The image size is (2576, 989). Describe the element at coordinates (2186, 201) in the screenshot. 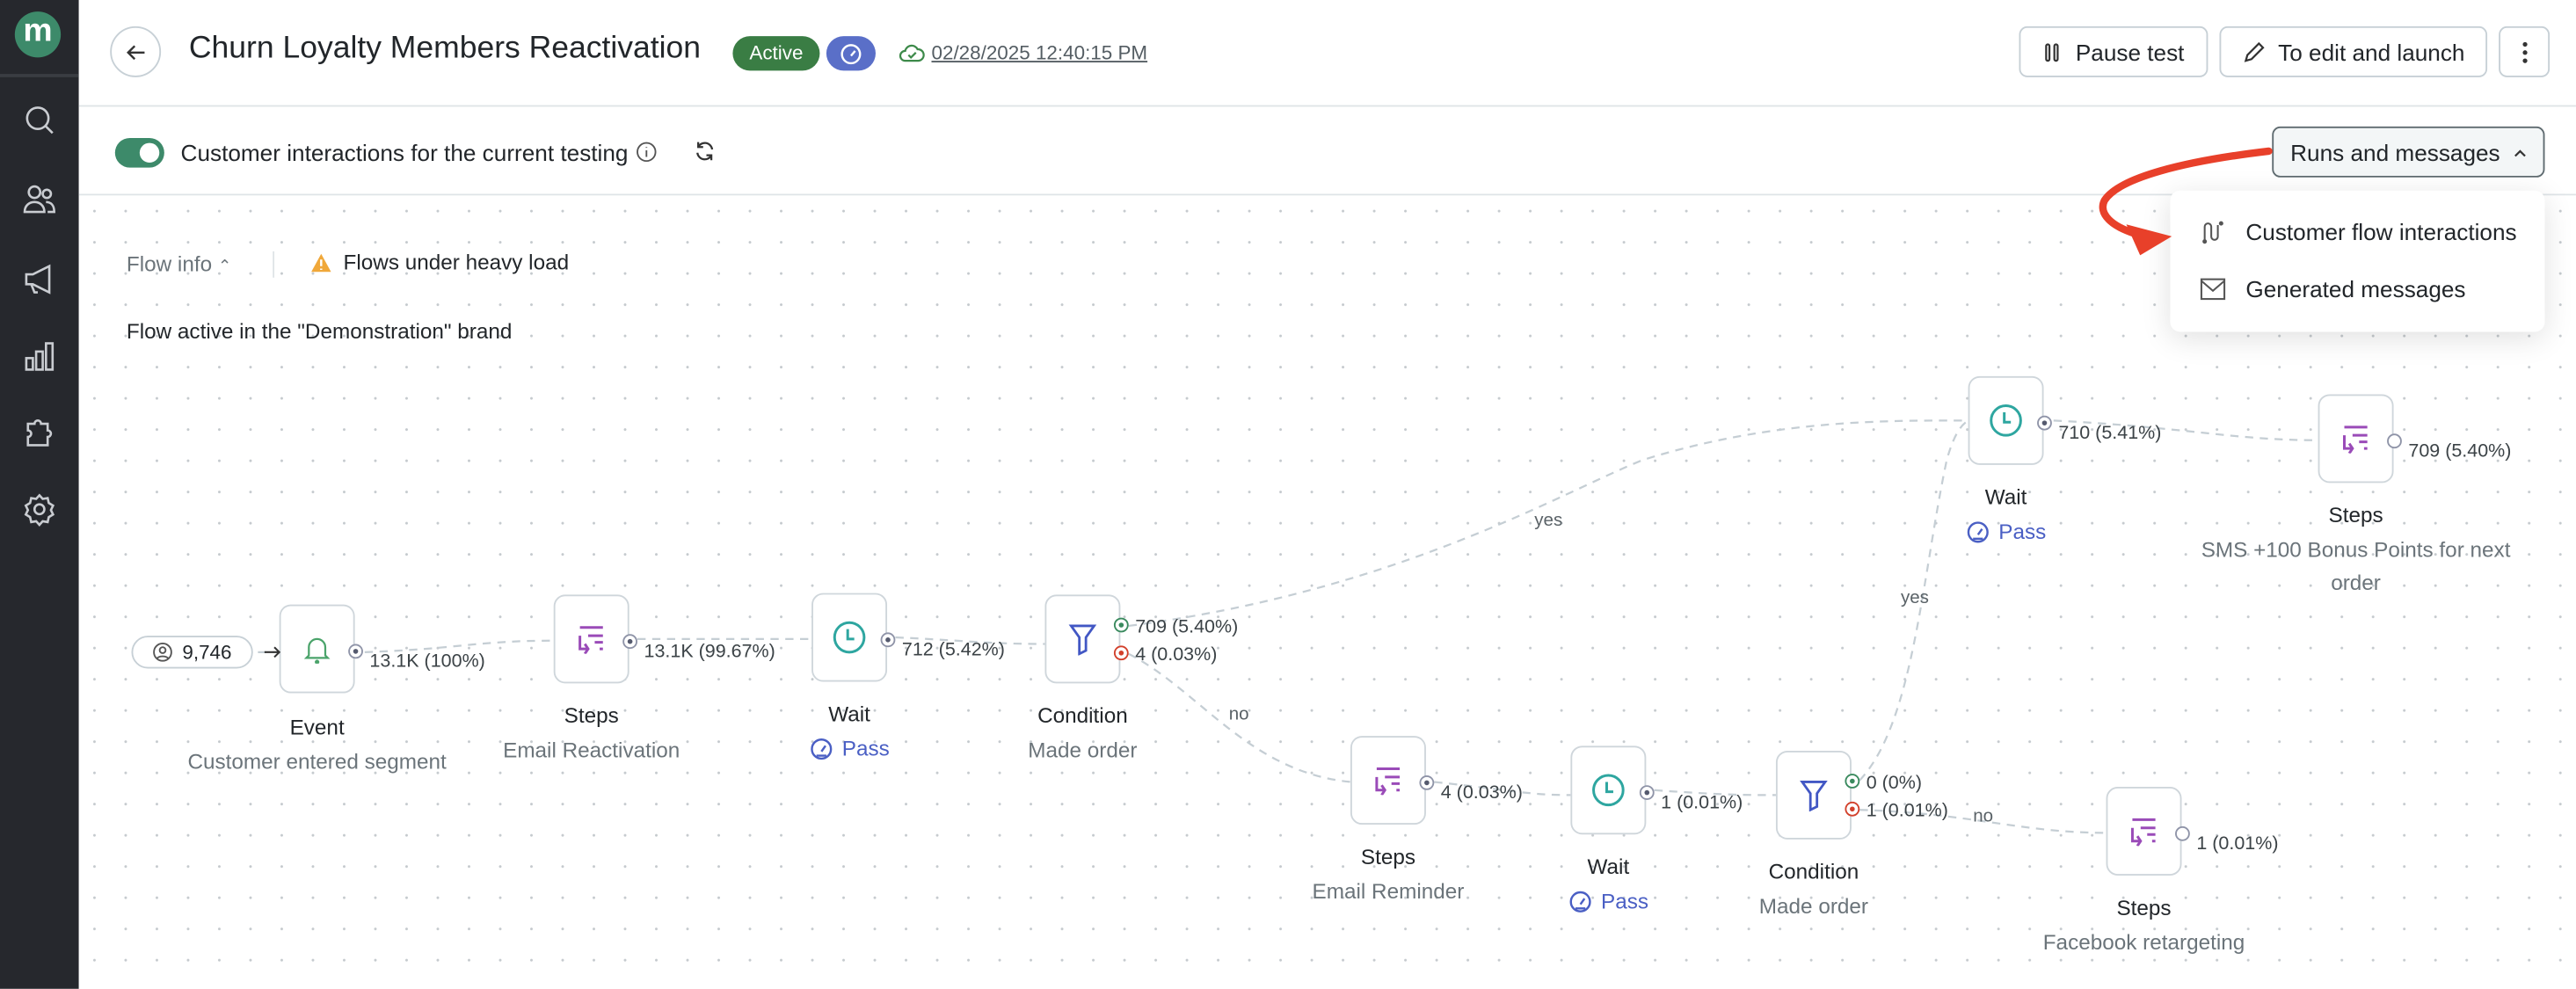

I see `annotation-arrow` at that location.